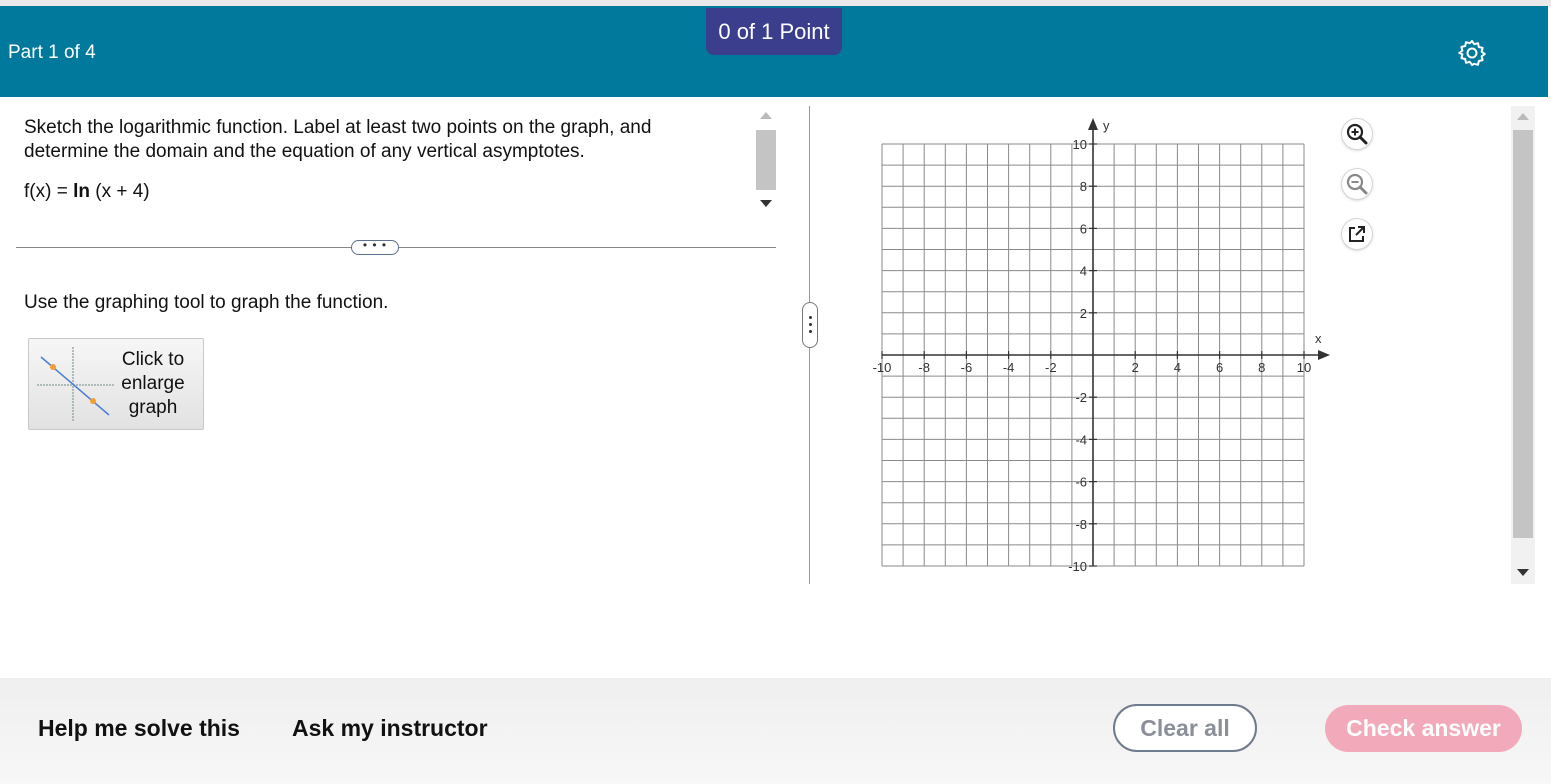 The image size is (1551, 784). I want to click on panel-resize-handle, so click(810, 325).